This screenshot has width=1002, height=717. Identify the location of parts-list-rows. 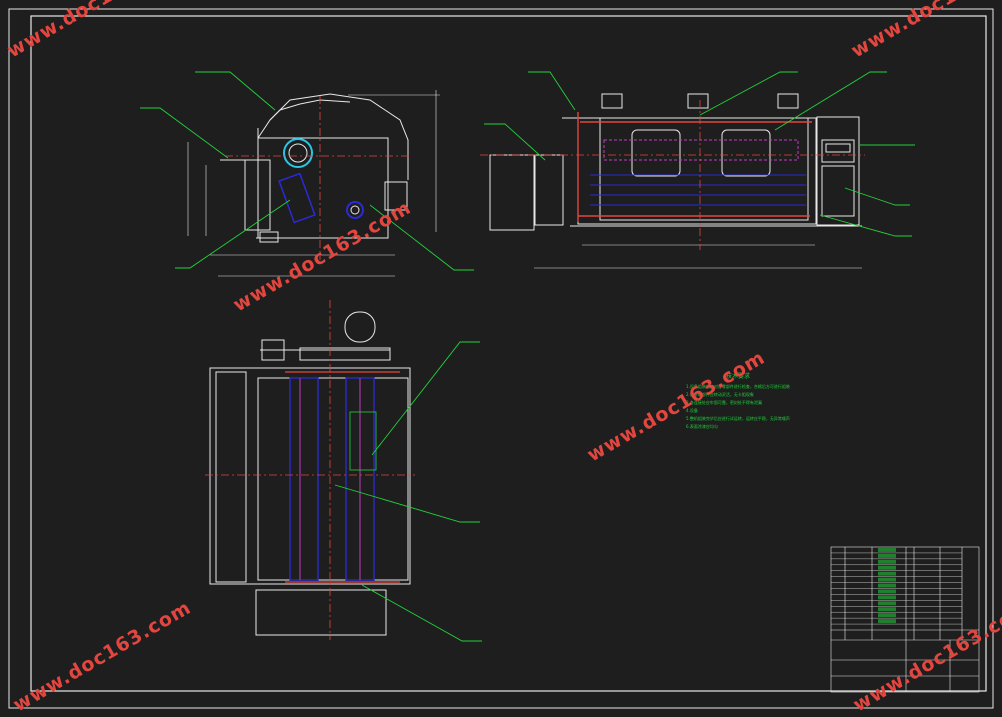
(896, 586).